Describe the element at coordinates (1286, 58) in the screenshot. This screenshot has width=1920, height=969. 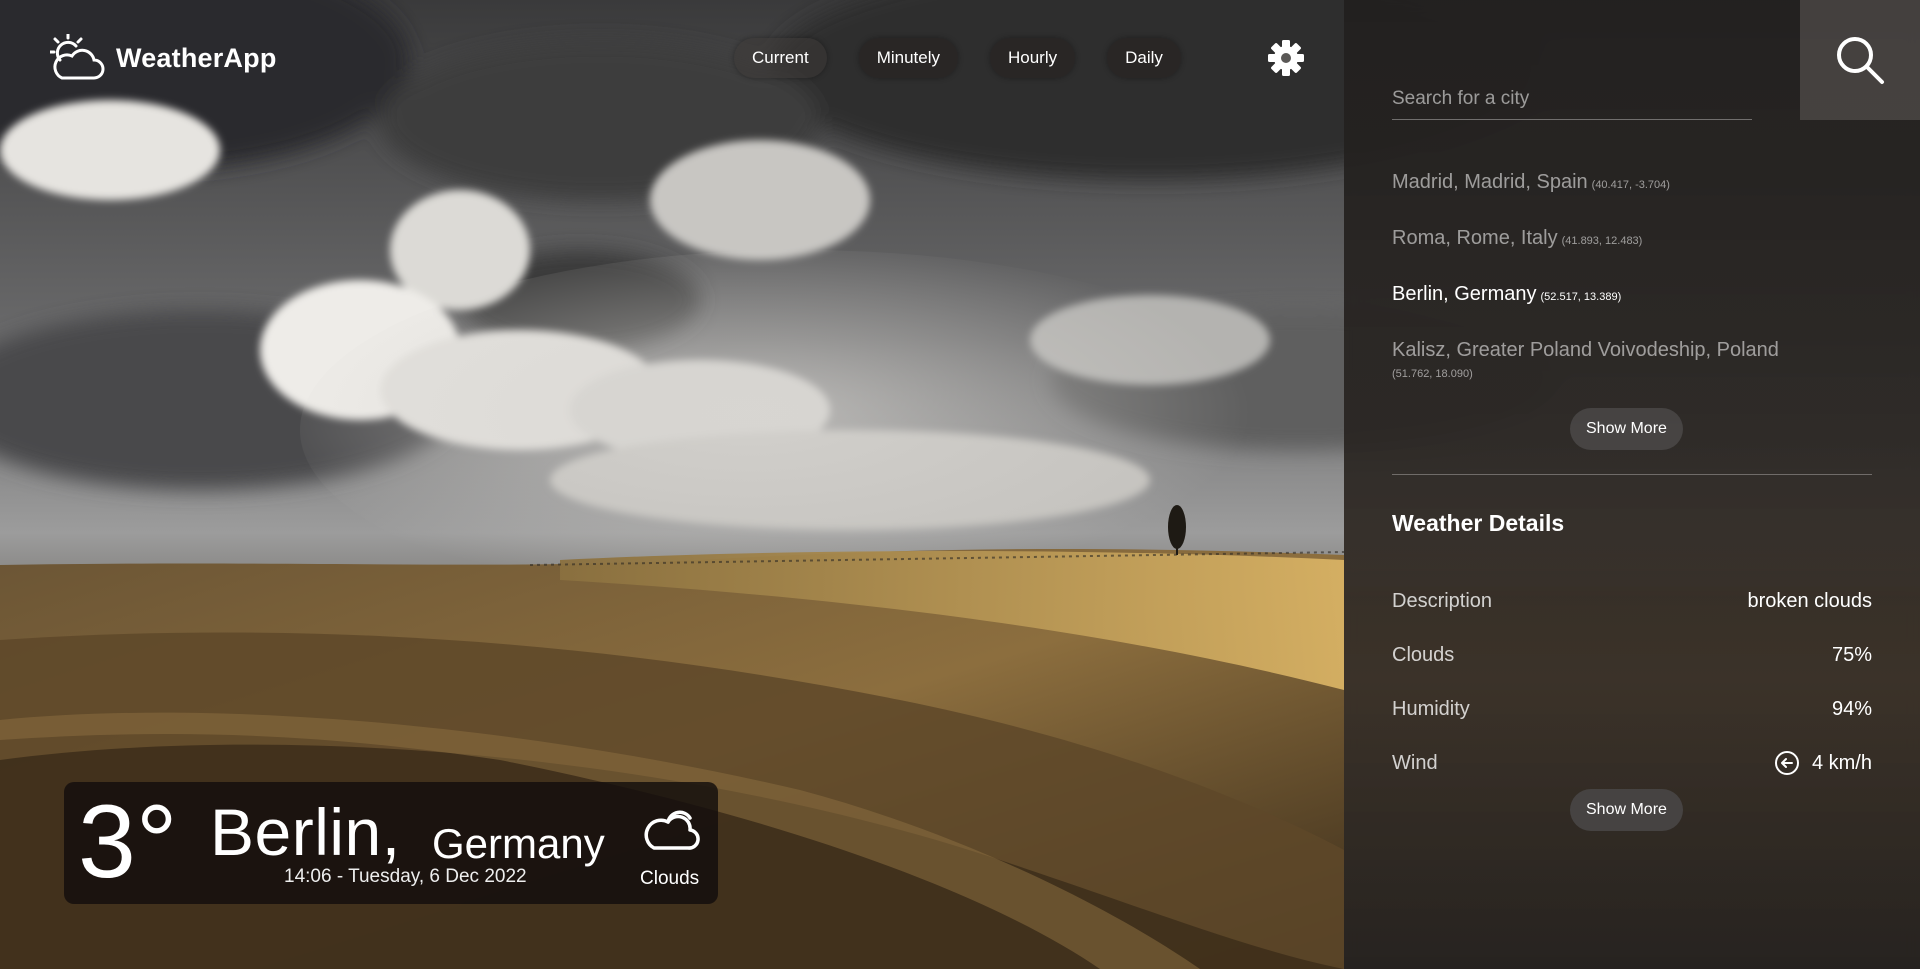
I see `settings-gear-icon` at that location.